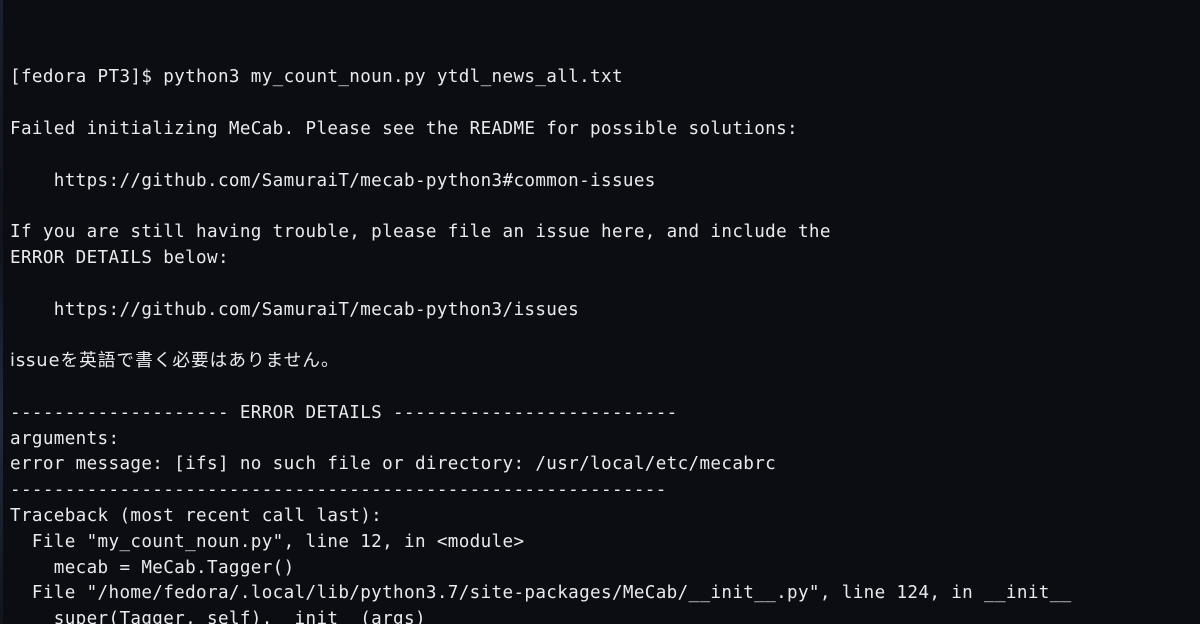  What do you see at coordinates (175, 361) in the screenshot?
I see `japanese-note: issueを英語で書く必要はありません。` at bounding box center [175, 361].